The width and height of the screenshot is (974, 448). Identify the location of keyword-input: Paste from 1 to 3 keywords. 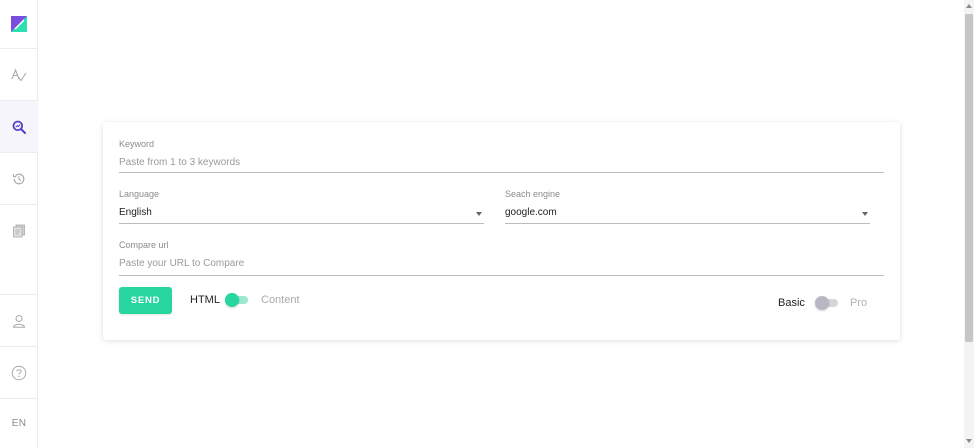
(179, 162).